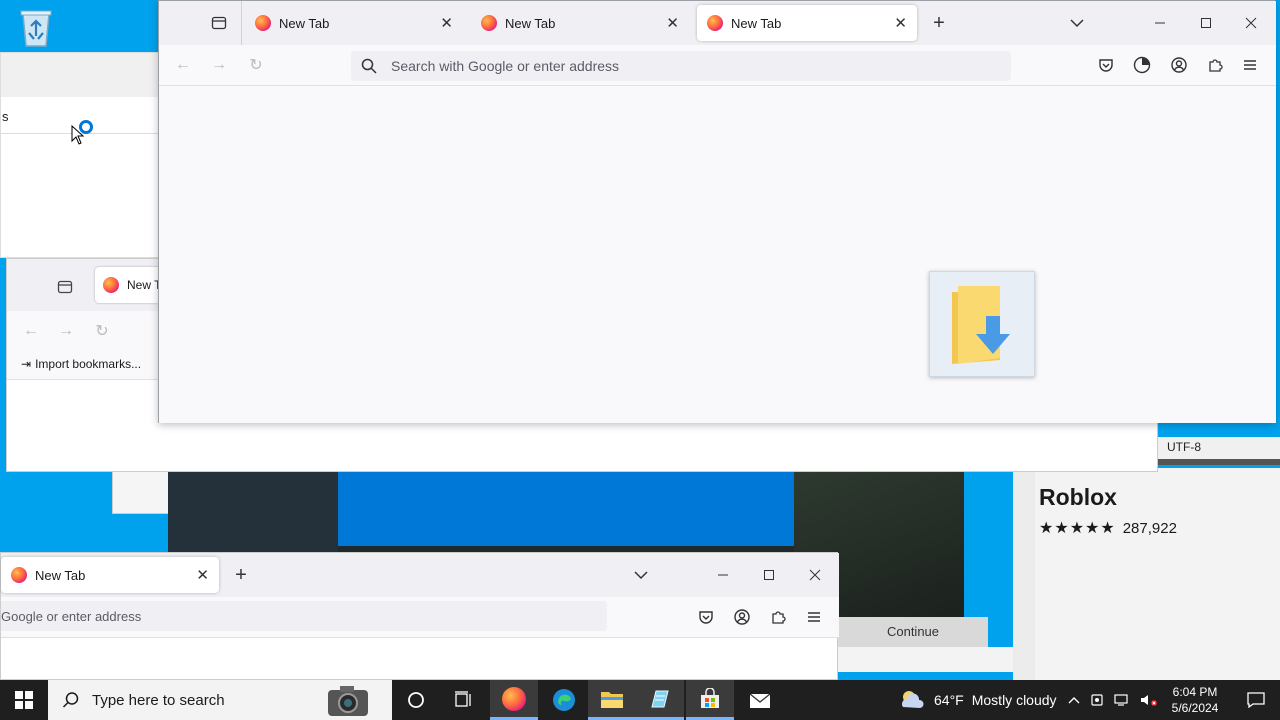 The width and height of the screenshot is (1280, 720). What do you see at coordinates (1142, 65) in the screenshot?
I see `firefox-view-icon` at bounding box center [1142, 65].